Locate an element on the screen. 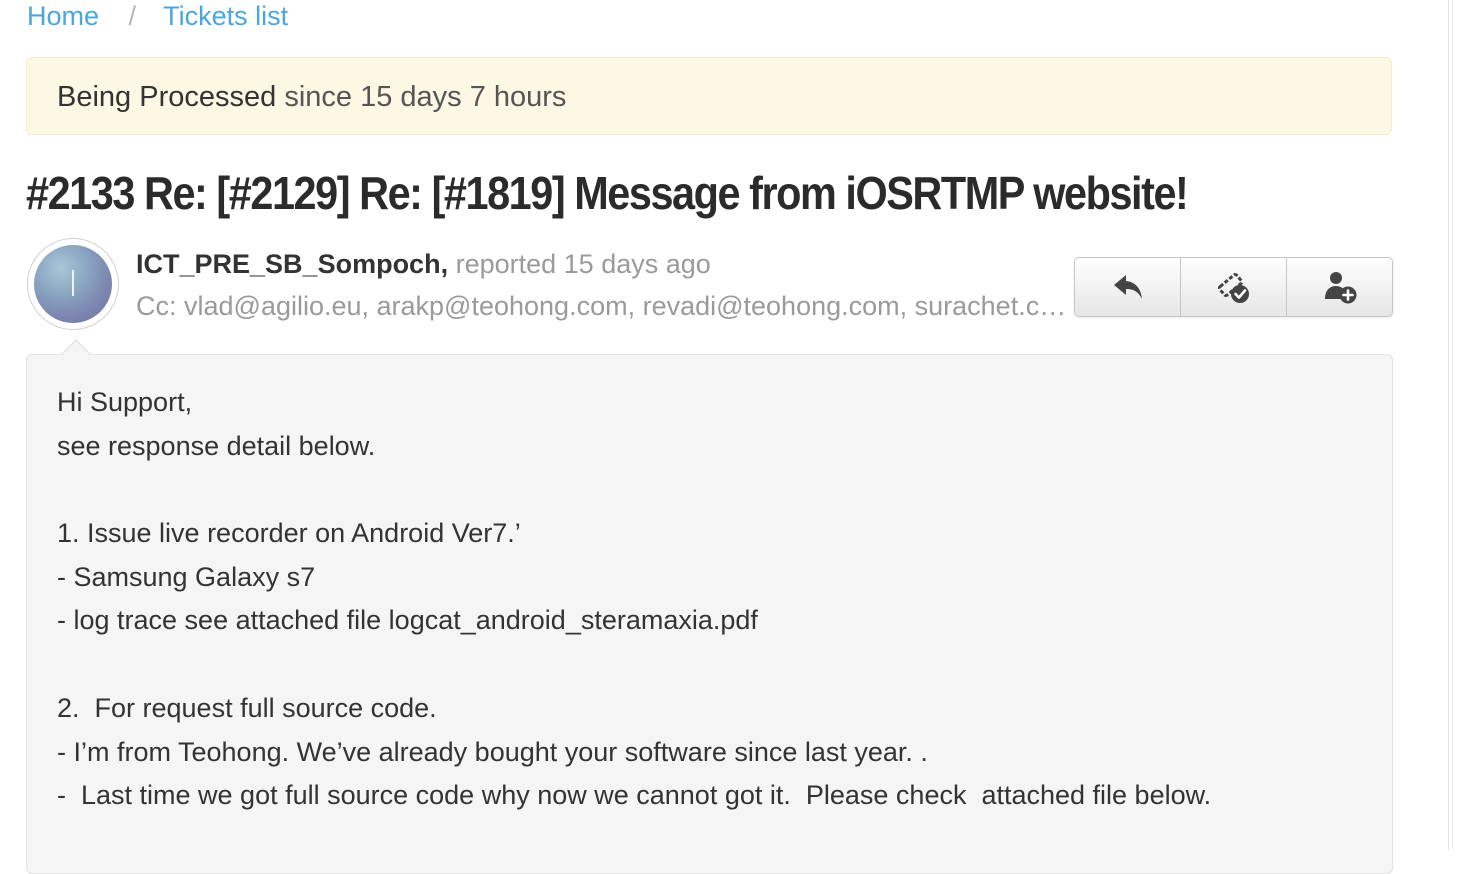 This screenshot has width=1458, height=874. breadcrumb-tickets-list-link: Tickets list is located at coordinates (225, 16).